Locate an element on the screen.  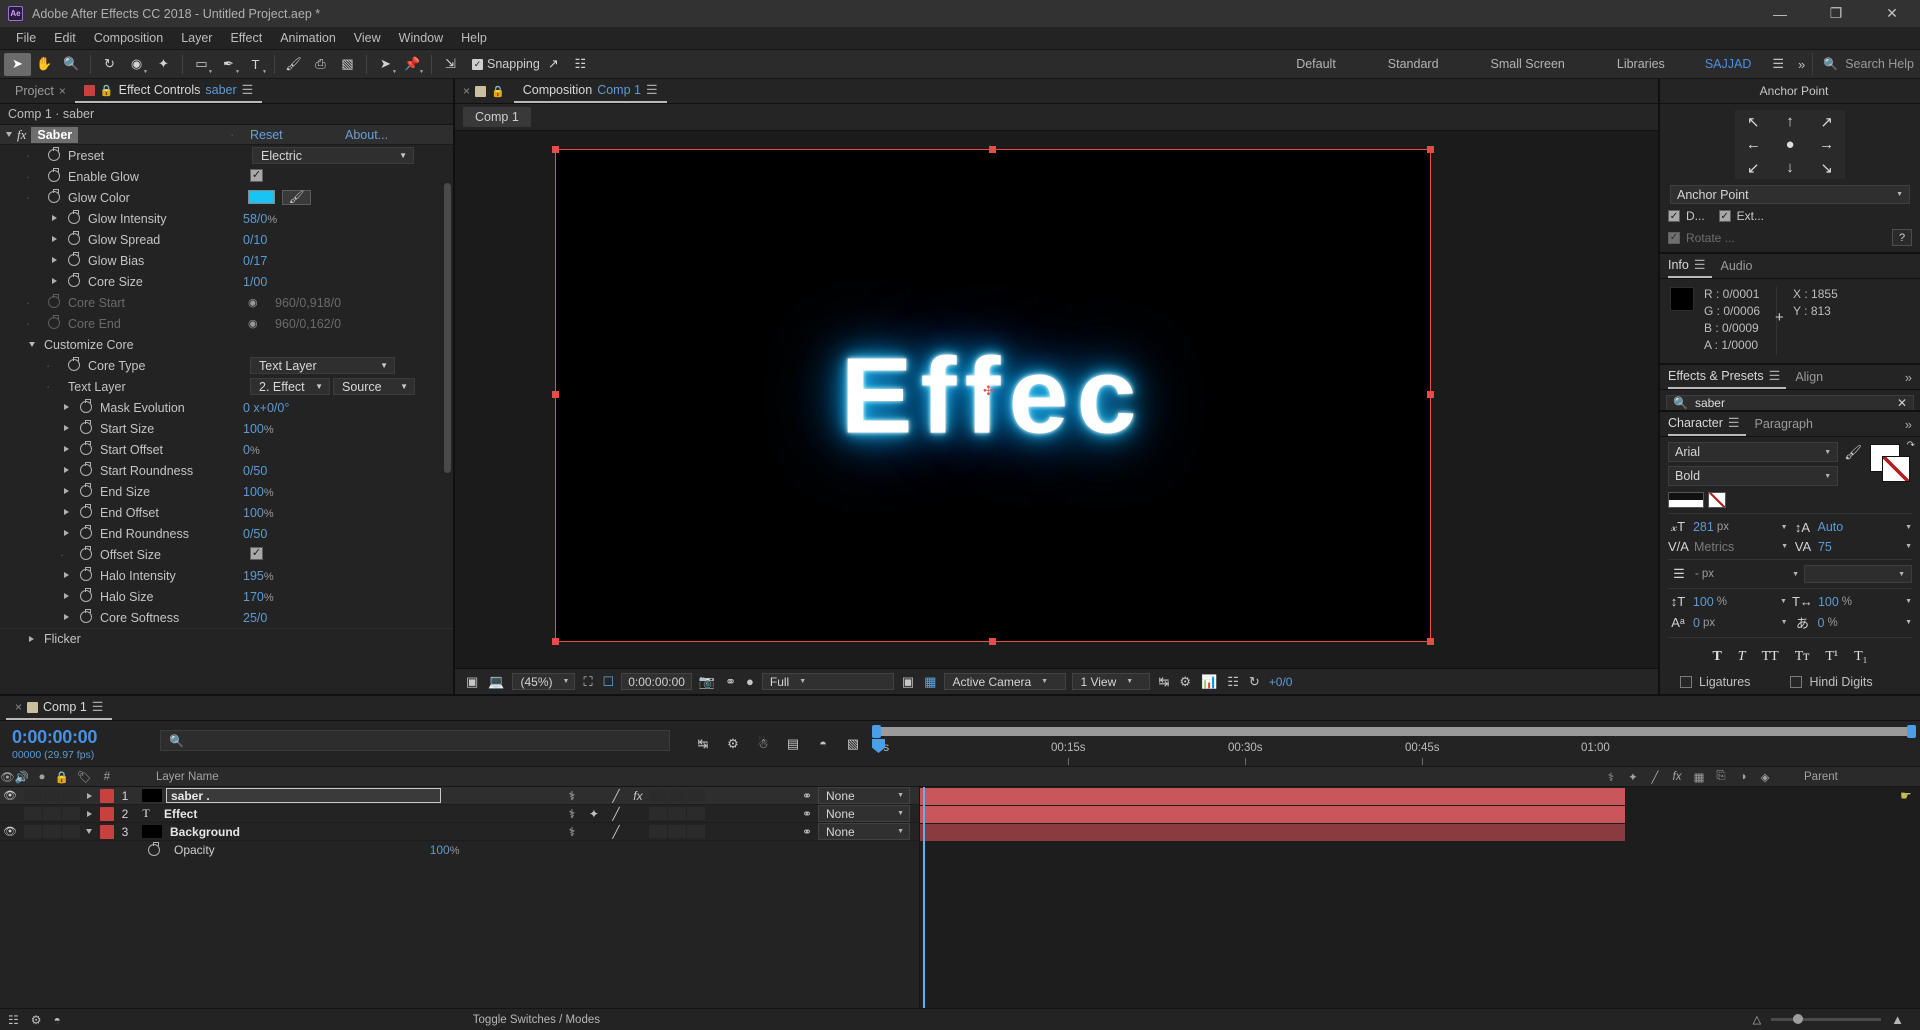
workspace-standard: Standard is located at coordinates (1413, 64).